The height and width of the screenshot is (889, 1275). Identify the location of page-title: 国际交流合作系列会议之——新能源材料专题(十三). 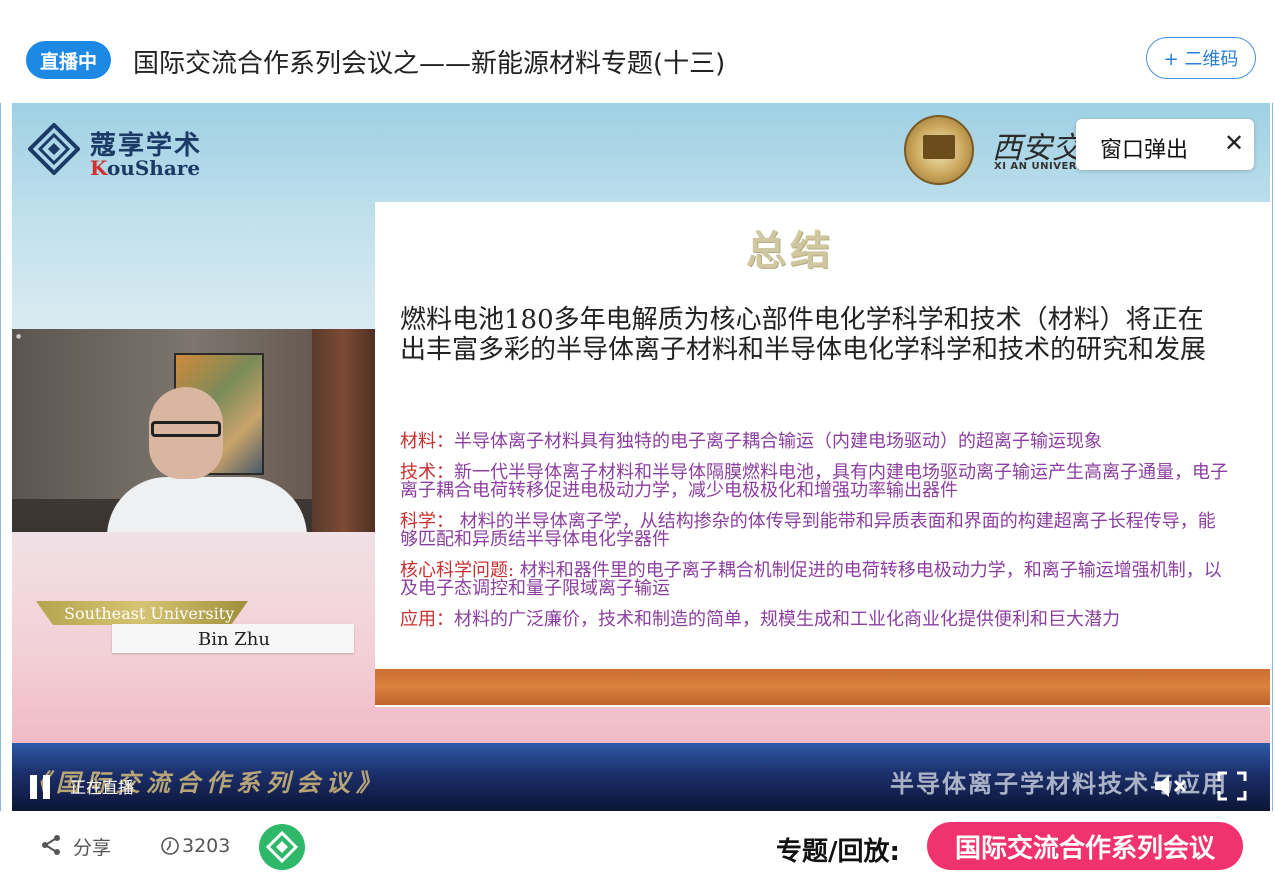
(429, 64).